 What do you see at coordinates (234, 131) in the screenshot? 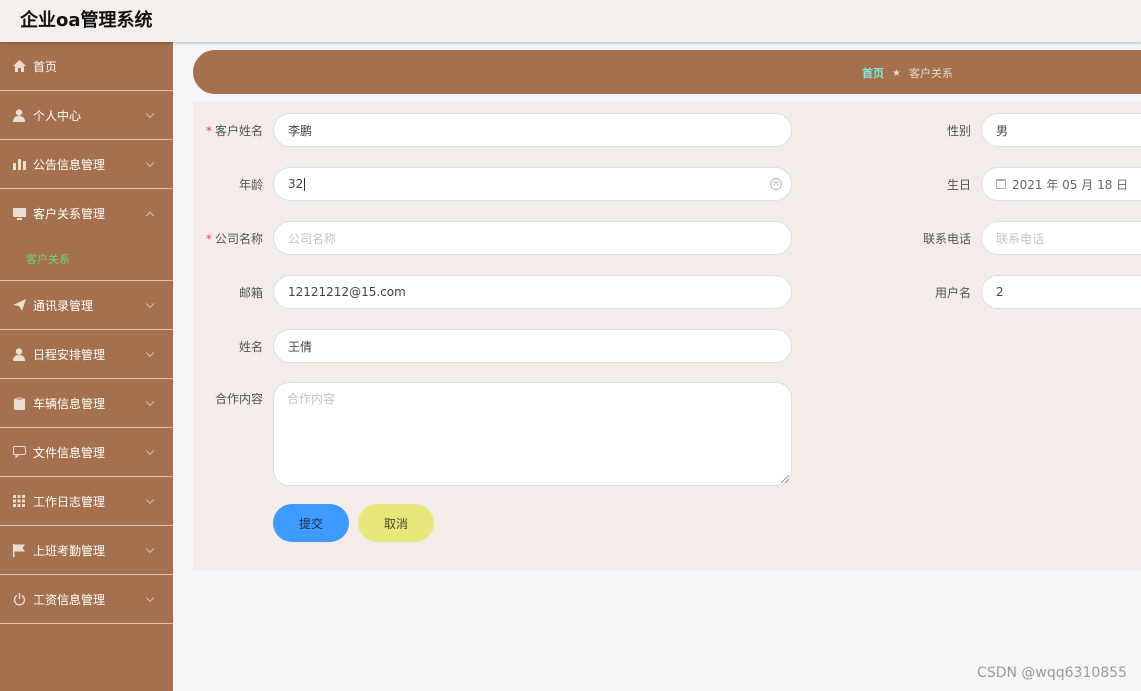
I see `customer-name-label: * 客户姓名` at bounding box center [234, 131].